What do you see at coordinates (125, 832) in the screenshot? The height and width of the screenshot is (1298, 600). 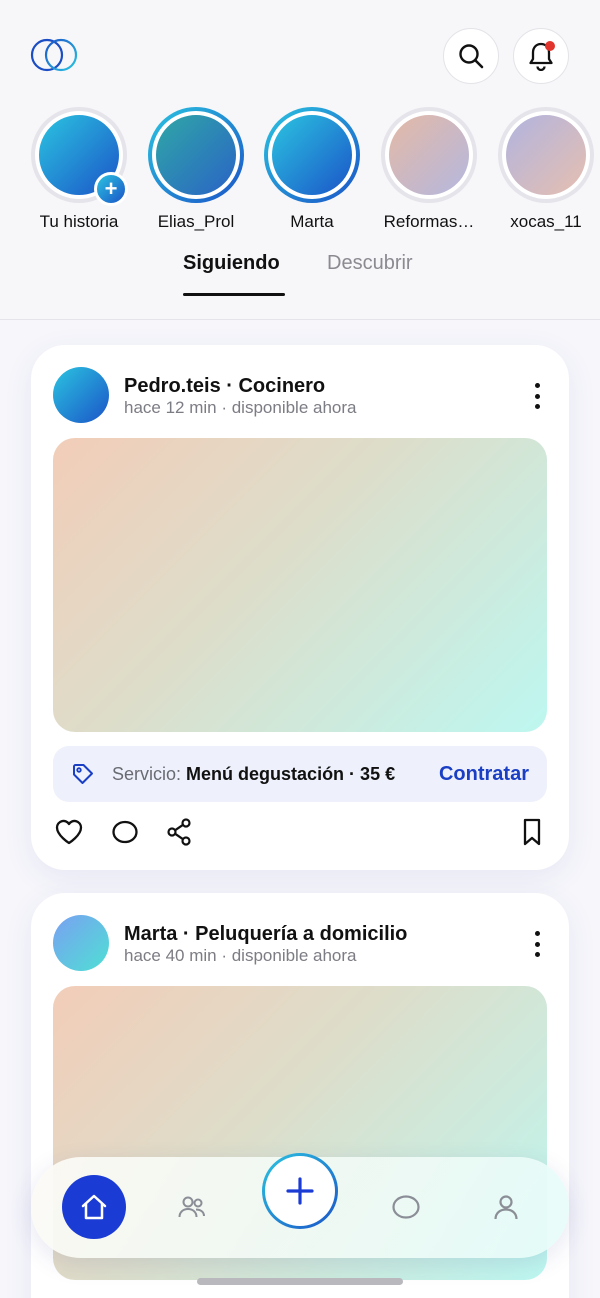 I see `comment-icon` at bounding box center [125, 832].